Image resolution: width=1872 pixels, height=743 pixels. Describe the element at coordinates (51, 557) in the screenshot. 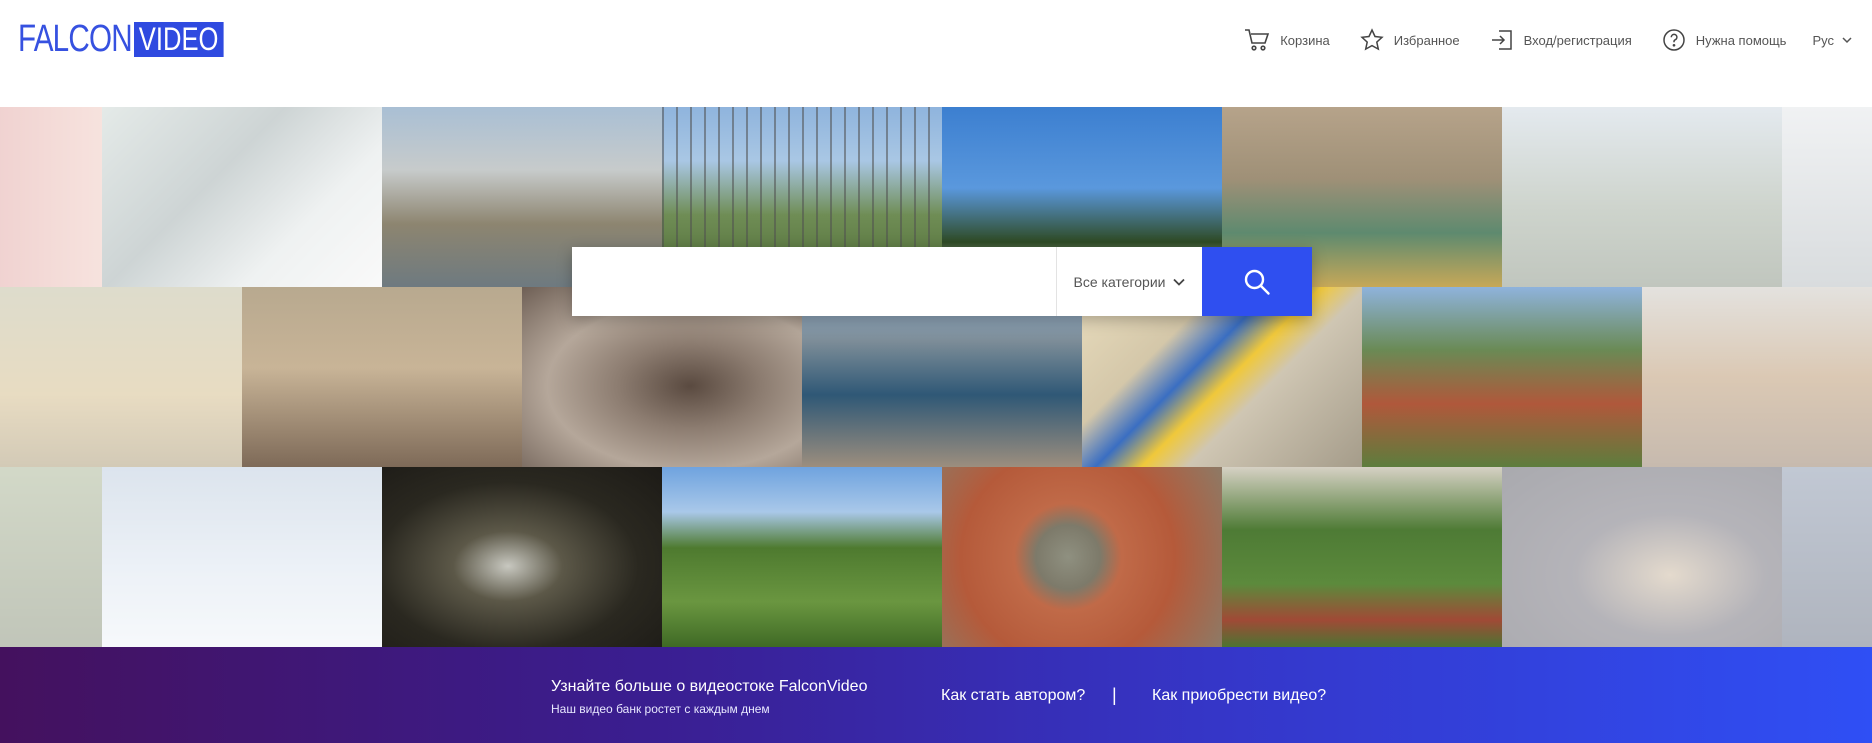

I see `thumb-barn` at that location.